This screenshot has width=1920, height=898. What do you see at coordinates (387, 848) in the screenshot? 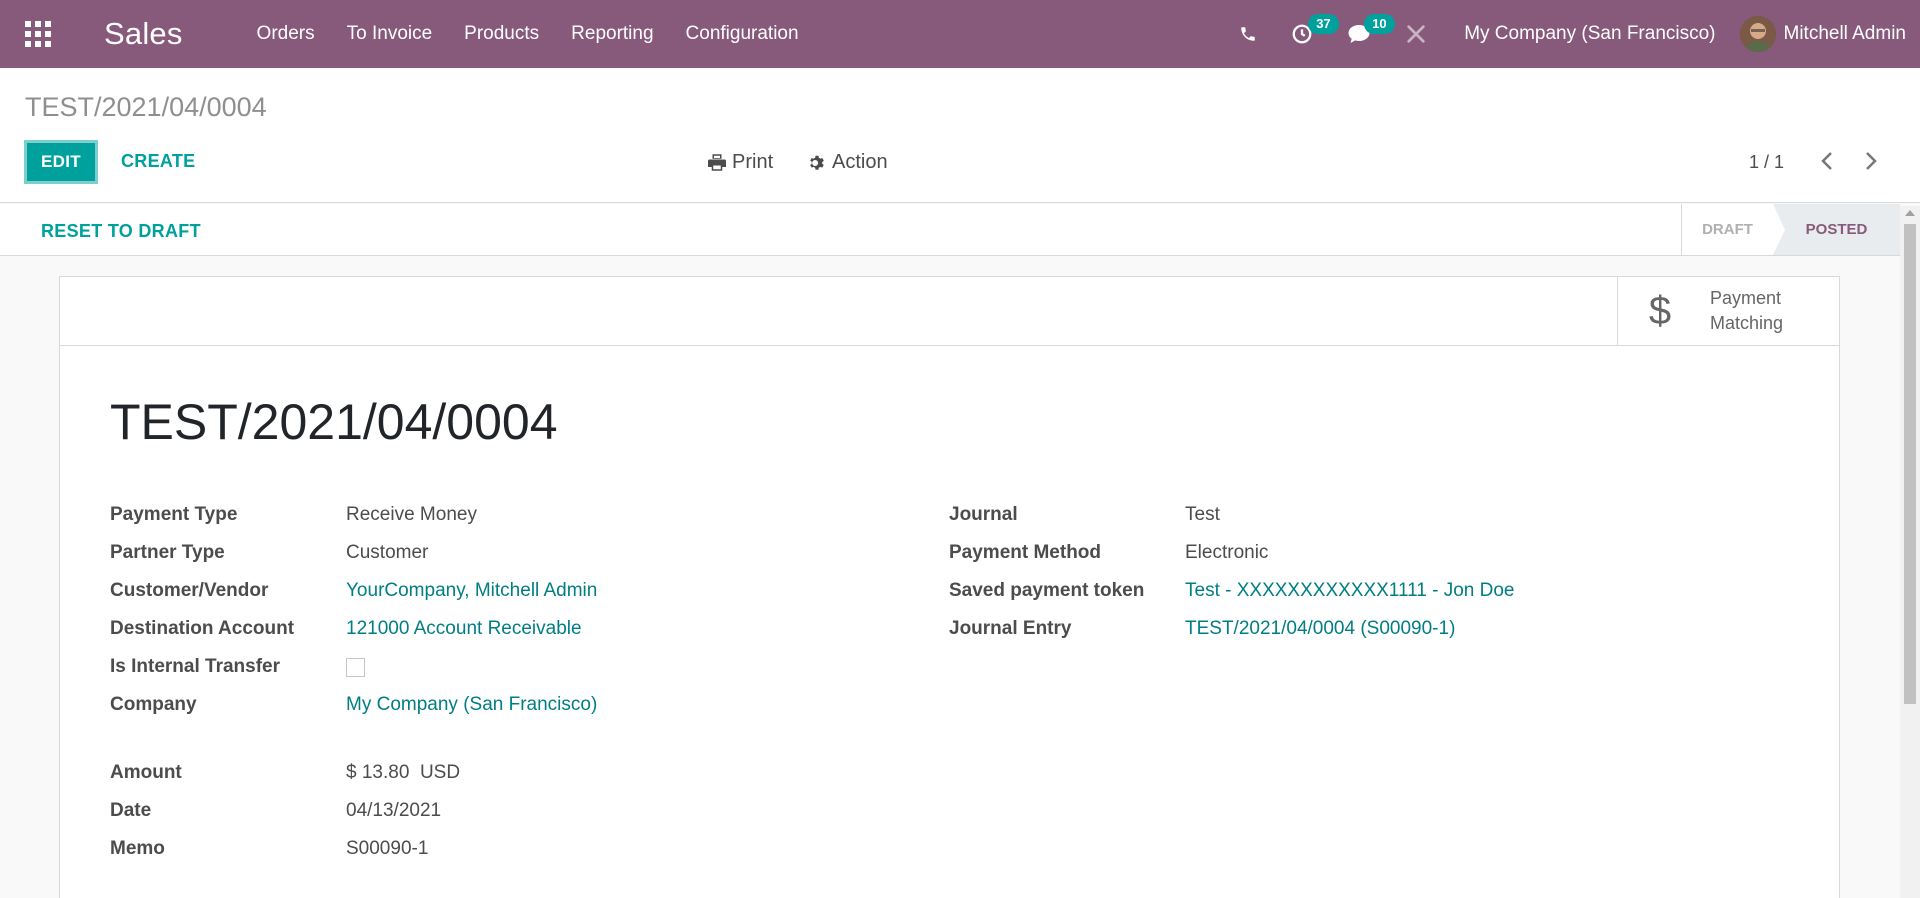
I see `memo-value: S00090-1` at bounding box center [387, 848].